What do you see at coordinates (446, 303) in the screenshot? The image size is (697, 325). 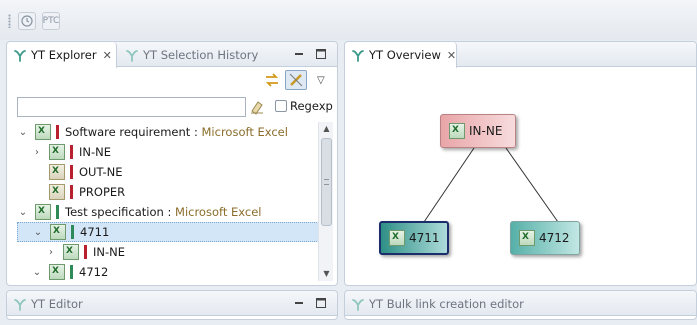 I see `tab-label: YT Bulk link creation editor` at bounding box center [446, 303].